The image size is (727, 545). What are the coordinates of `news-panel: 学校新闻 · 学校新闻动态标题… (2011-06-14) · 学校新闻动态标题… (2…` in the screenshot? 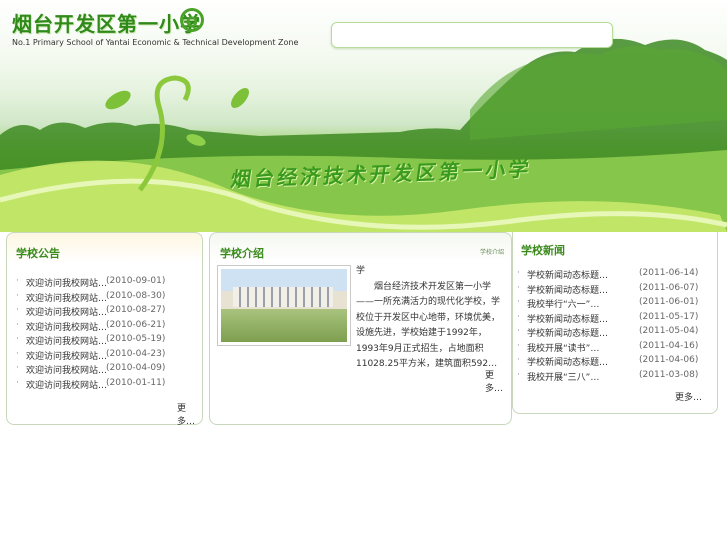 It's located at (615, 323).